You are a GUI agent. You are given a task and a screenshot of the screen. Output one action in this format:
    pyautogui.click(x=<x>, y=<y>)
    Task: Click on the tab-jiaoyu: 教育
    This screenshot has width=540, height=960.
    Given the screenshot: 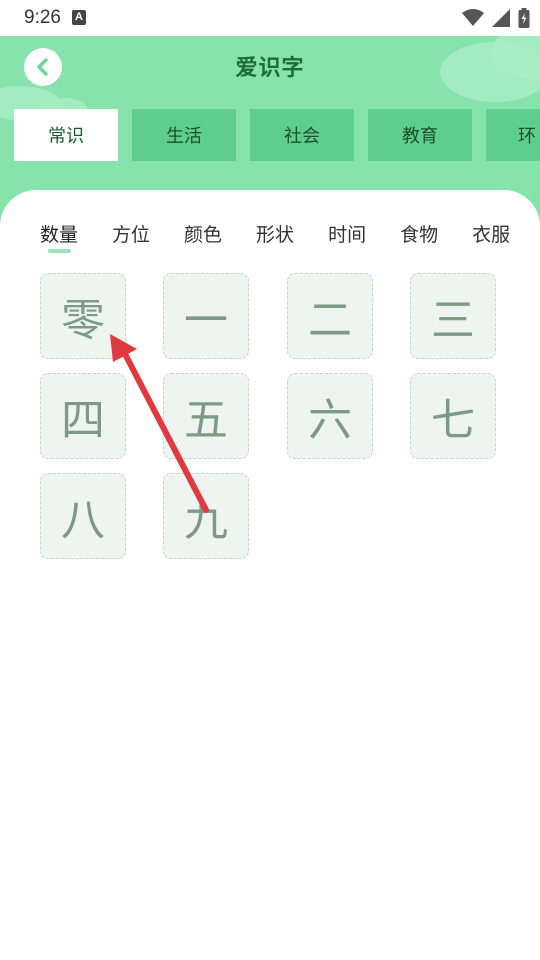 What is the action you would take?
    pyautogui.click(x=420, y=135)
    